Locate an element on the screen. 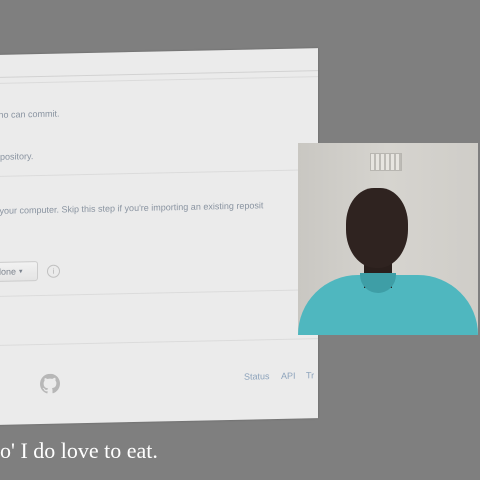 This screenshot has width=480, height=480. github-logo-icon is located at coordinates (50, 383).